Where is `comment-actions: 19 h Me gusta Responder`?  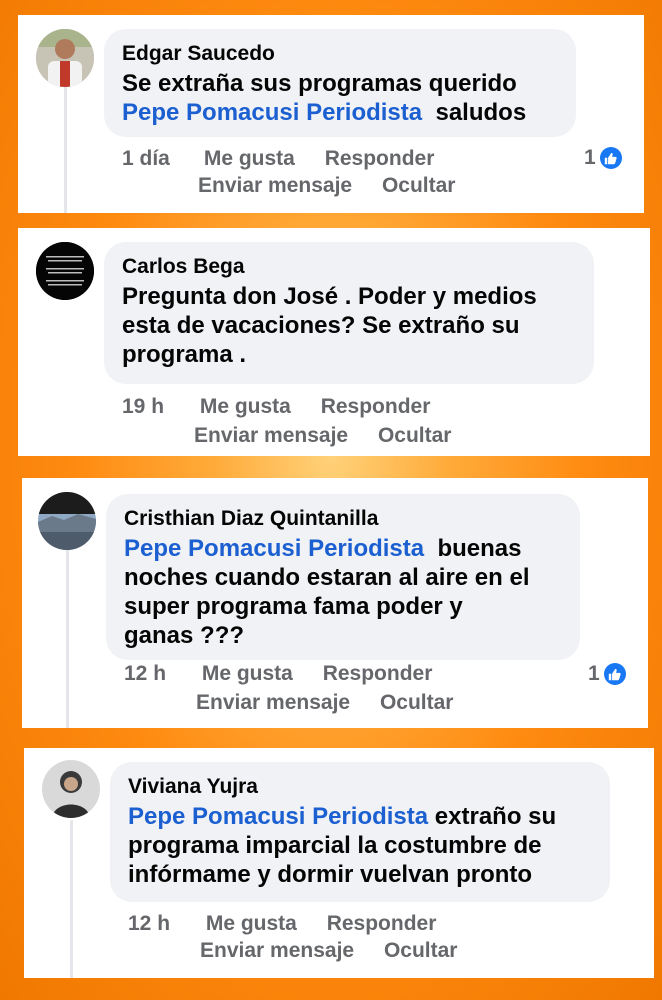
comment-actions: 19 h Me gusta Responder is located at coordinates (276, 407).